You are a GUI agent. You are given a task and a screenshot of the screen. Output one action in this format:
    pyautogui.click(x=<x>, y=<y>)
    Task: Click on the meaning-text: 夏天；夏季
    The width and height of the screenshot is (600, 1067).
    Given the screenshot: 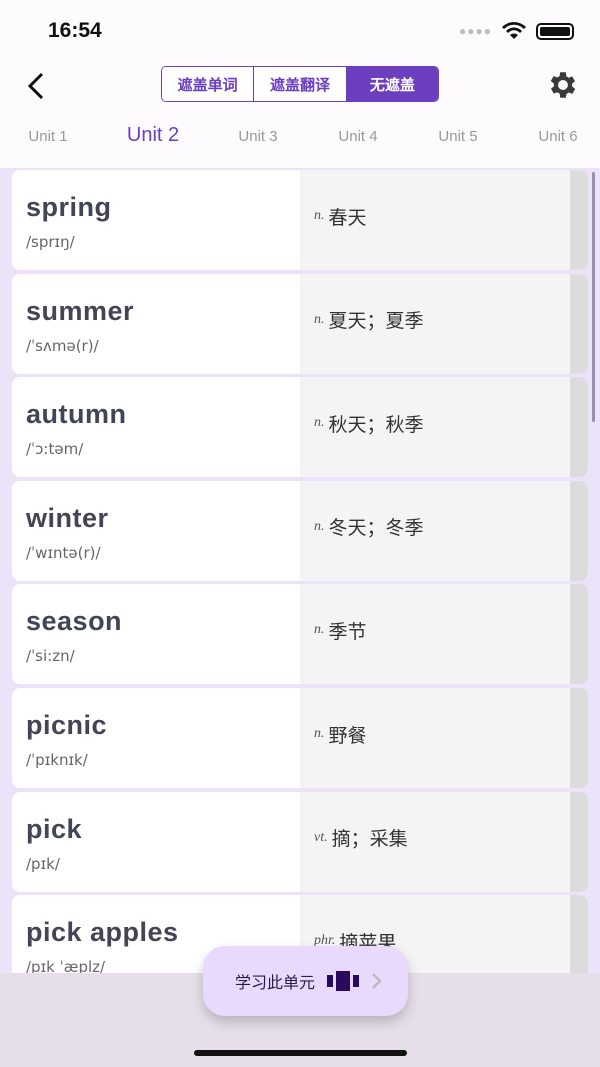 What is the action you would take?
    pyautogui.click(x=376, y=322)
    